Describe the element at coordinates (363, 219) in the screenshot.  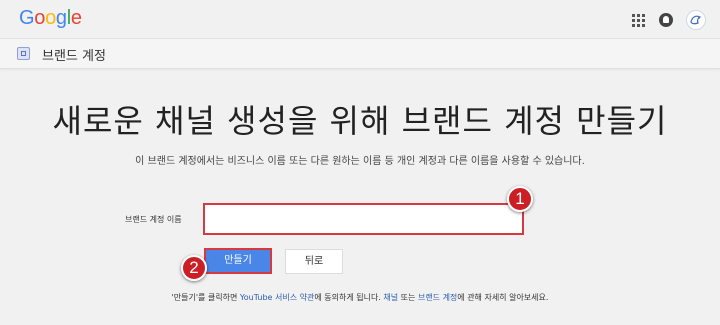
I see `brand-name-input` at that location.